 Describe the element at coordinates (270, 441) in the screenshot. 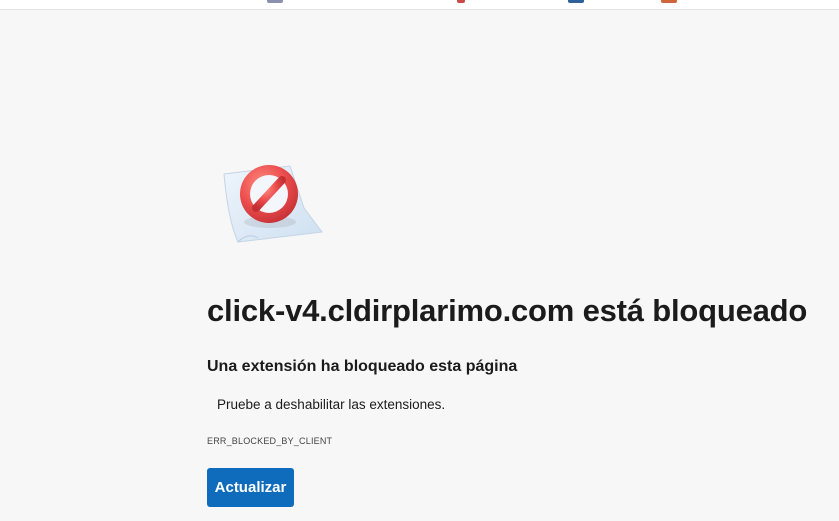

I see `error-code: ERR_BLOCKED_BY_CLIENT` at that location.